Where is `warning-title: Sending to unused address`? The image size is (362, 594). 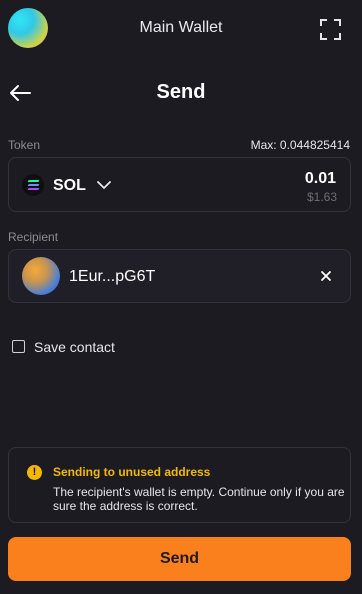 warning-title: Sending to unused address is located at coordinates (132, 472).